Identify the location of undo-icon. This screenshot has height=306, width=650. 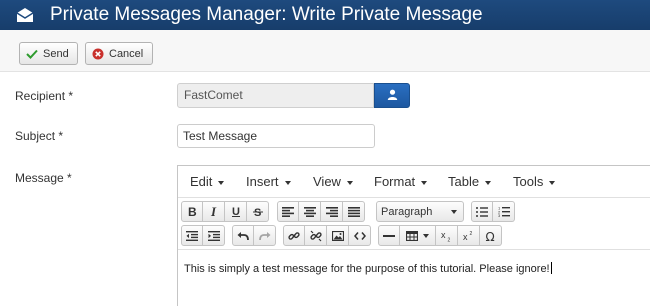
(243, 236).